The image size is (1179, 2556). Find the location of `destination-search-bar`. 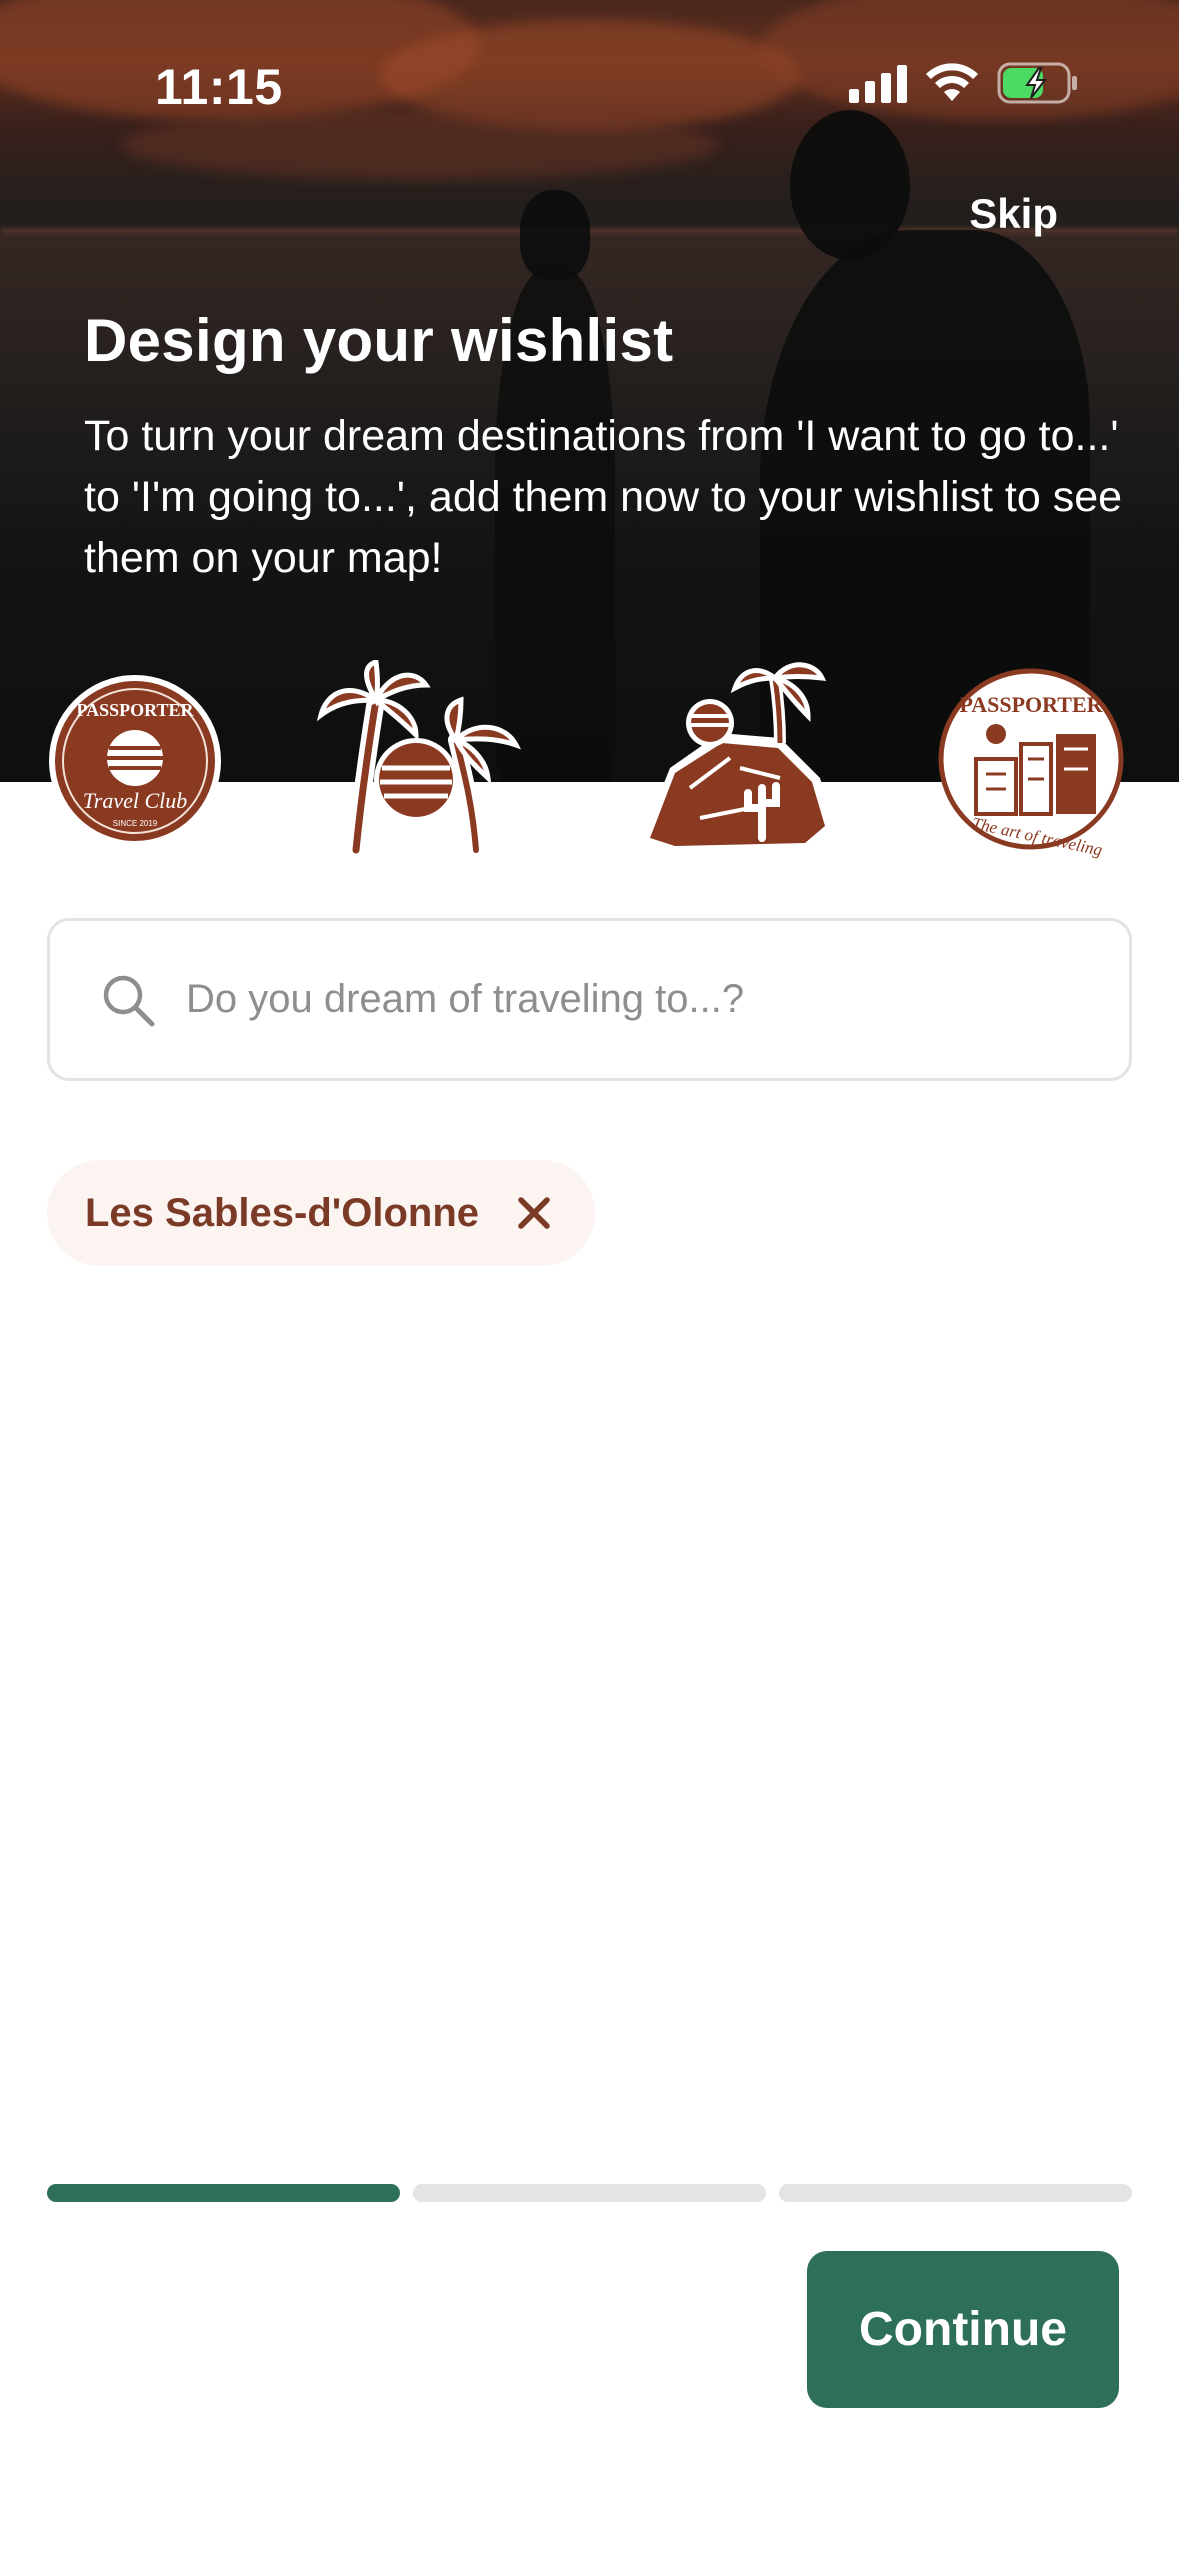

destination-search-bar is located at coordinates (589, 999).